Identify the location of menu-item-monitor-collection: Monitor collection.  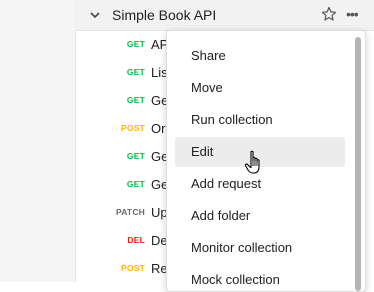
(260, 248).